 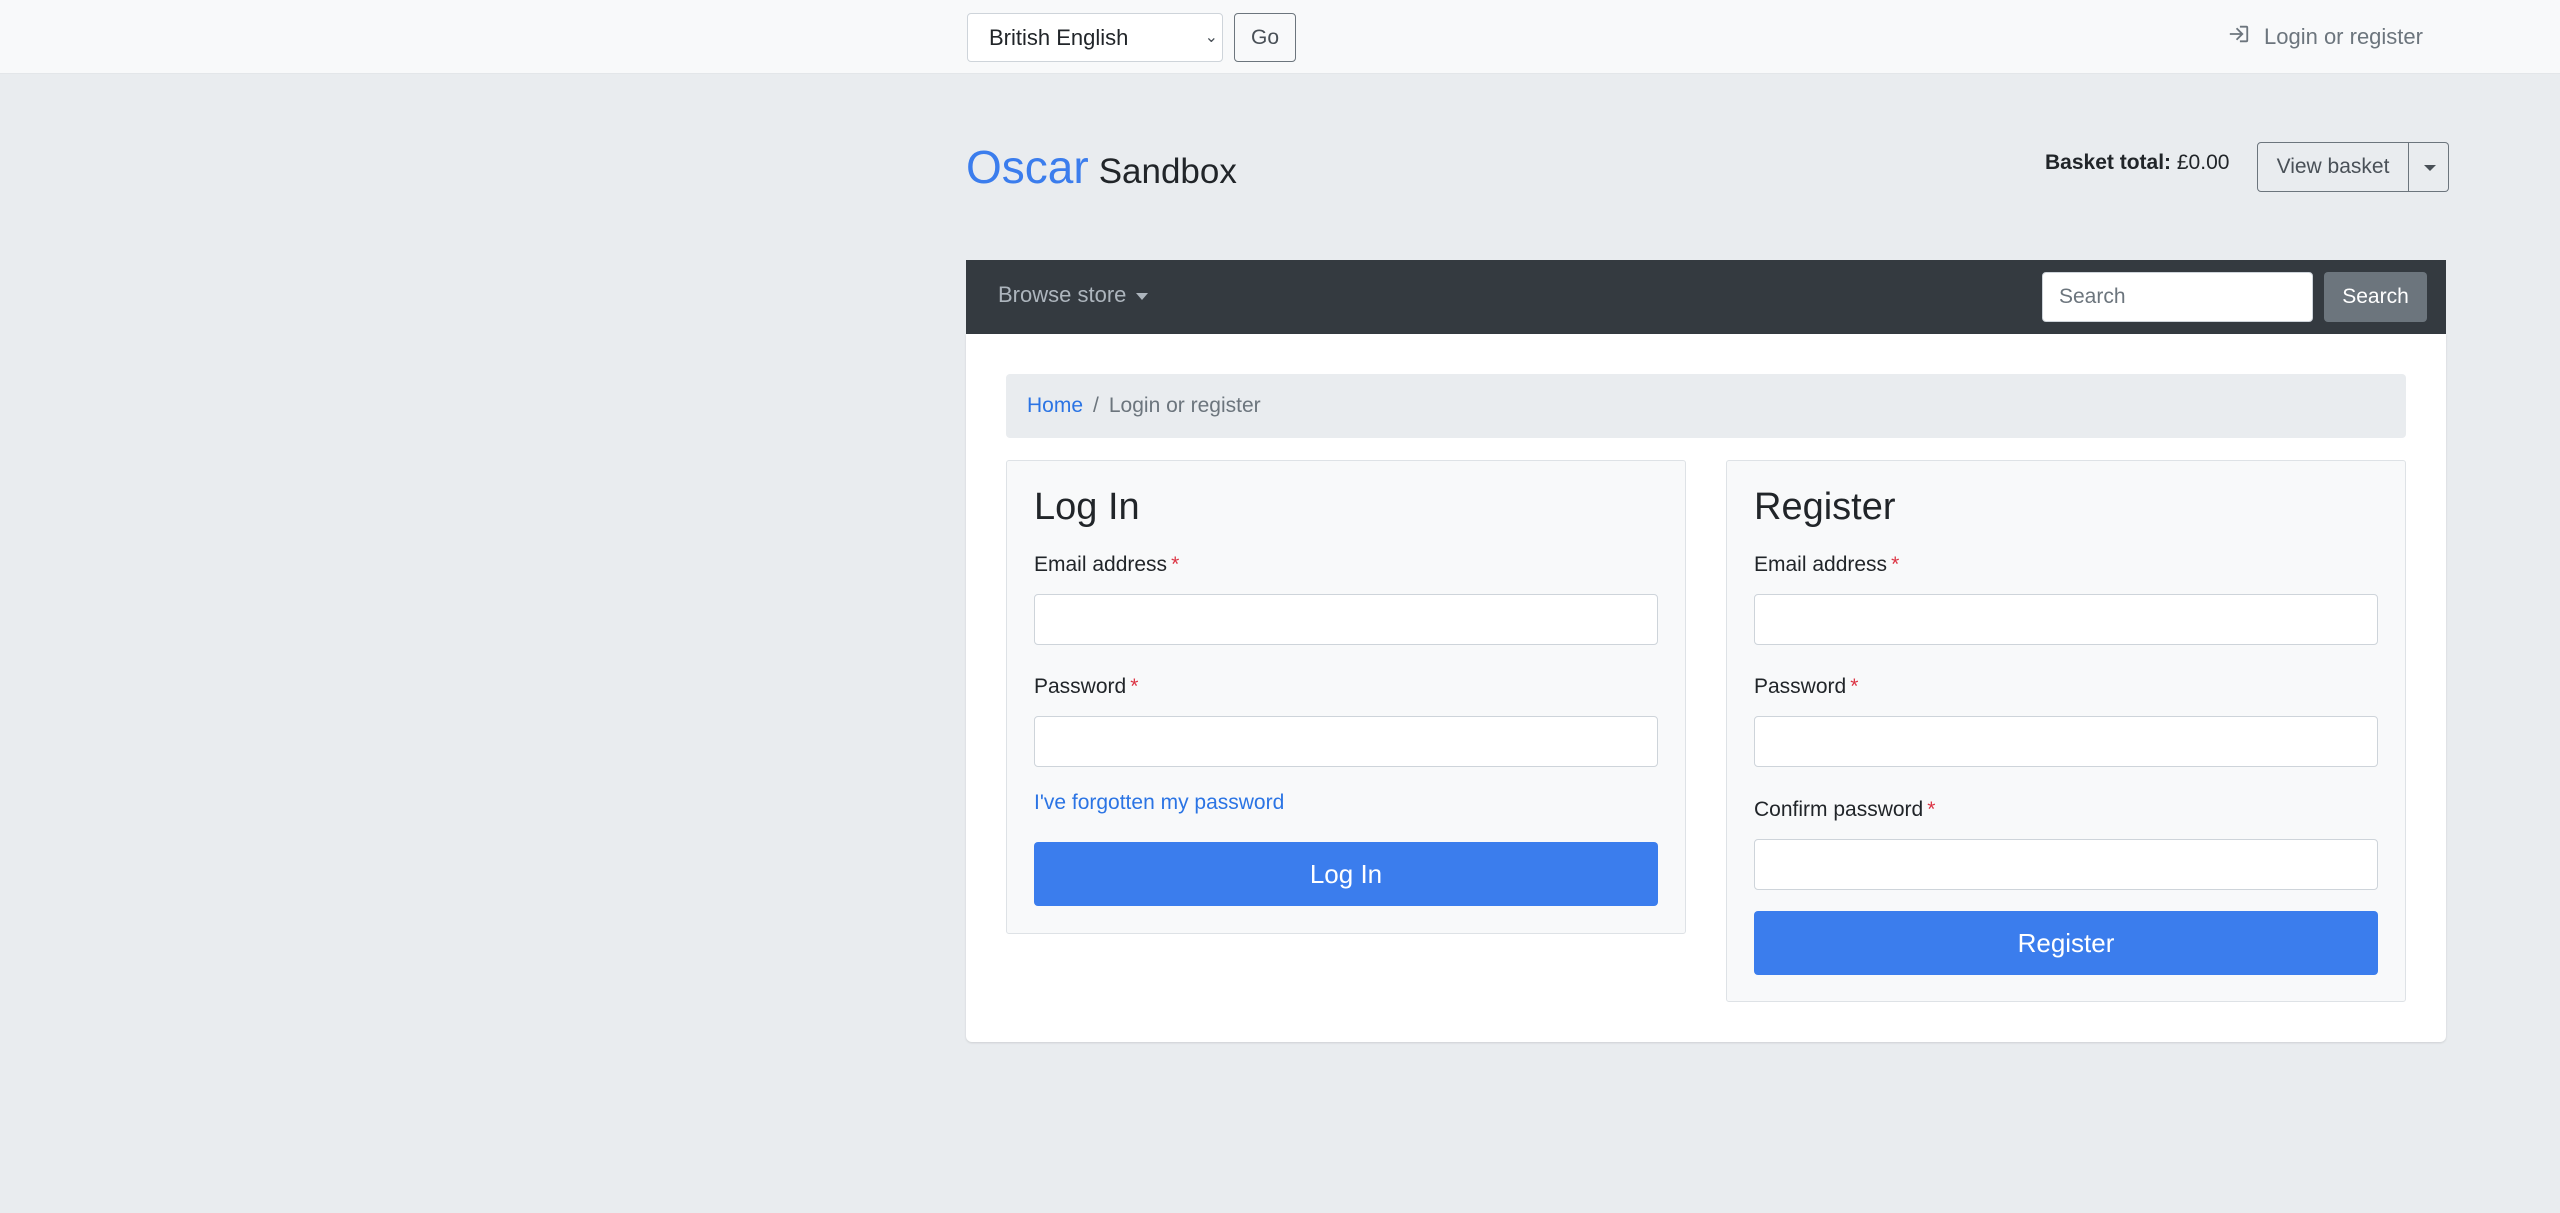 What do you see at coordinates (1346, 619) in the screenshot?
I see `login-email-field` at bounding box center [1346, 619].